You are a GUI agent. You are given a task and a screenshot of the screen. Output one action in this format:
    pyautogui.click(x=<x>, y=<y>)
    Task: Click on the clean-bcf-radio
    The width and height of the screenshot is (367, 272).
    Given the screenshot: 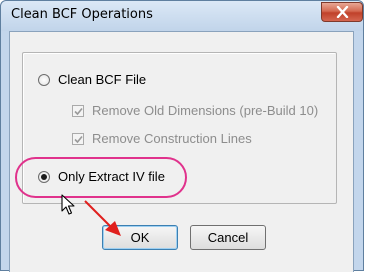 What is the action you would take?
    pyautogui.click(x=44, y=80)
    